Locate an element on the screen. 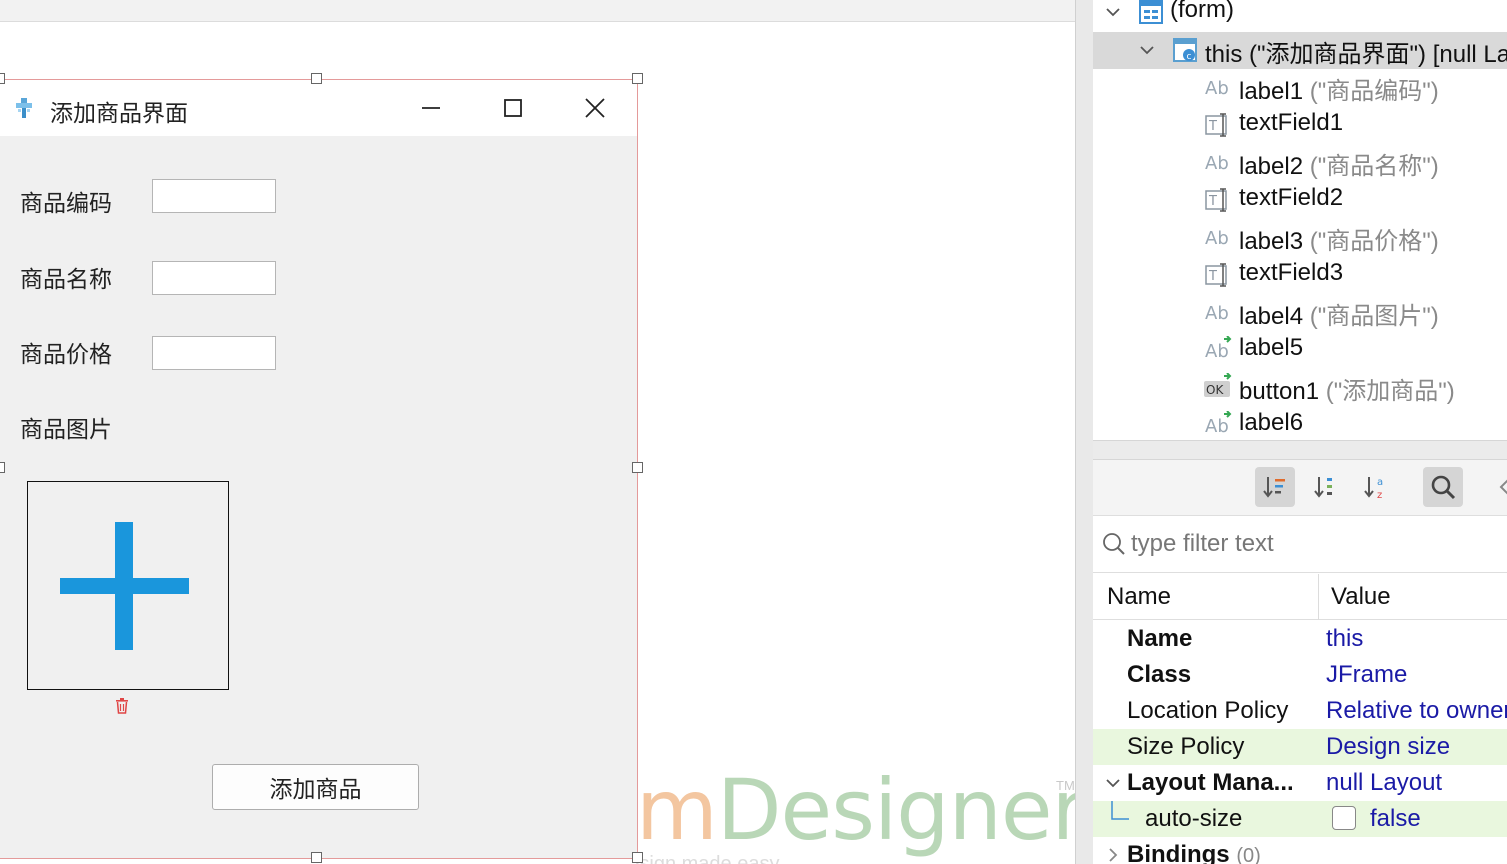  tree-item-textfield1: TtextField1 is located at coordinates (1300, 125).